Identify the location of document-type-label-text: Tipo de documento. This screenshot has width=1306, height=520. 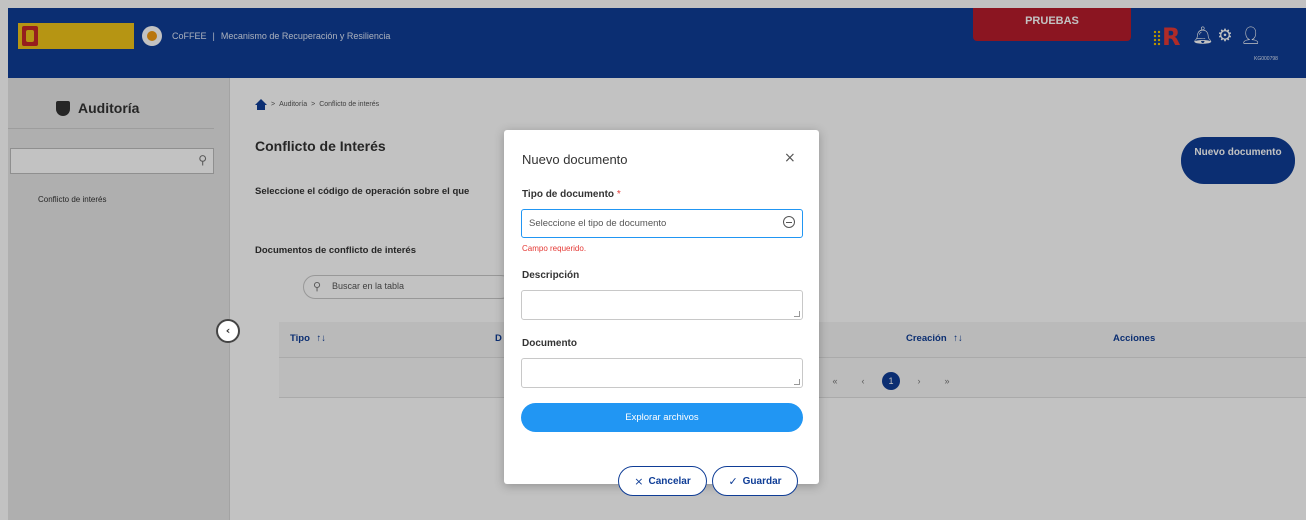
(568, 194).